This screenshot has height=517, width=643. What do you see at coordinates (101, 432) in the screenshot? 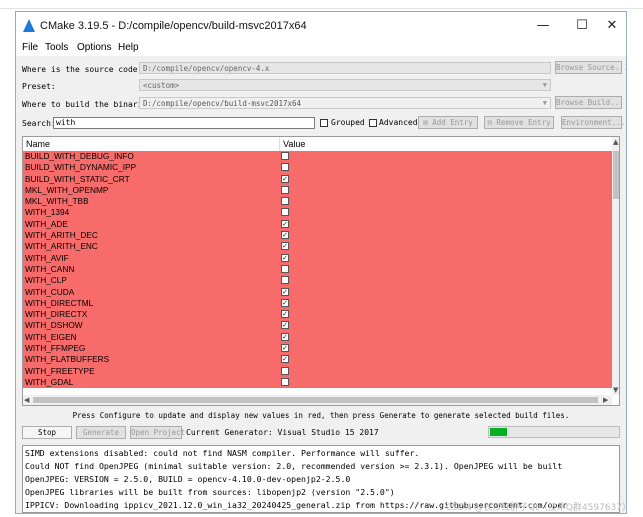
I see `generate-button: Generate` at bounding box center [101, 432].